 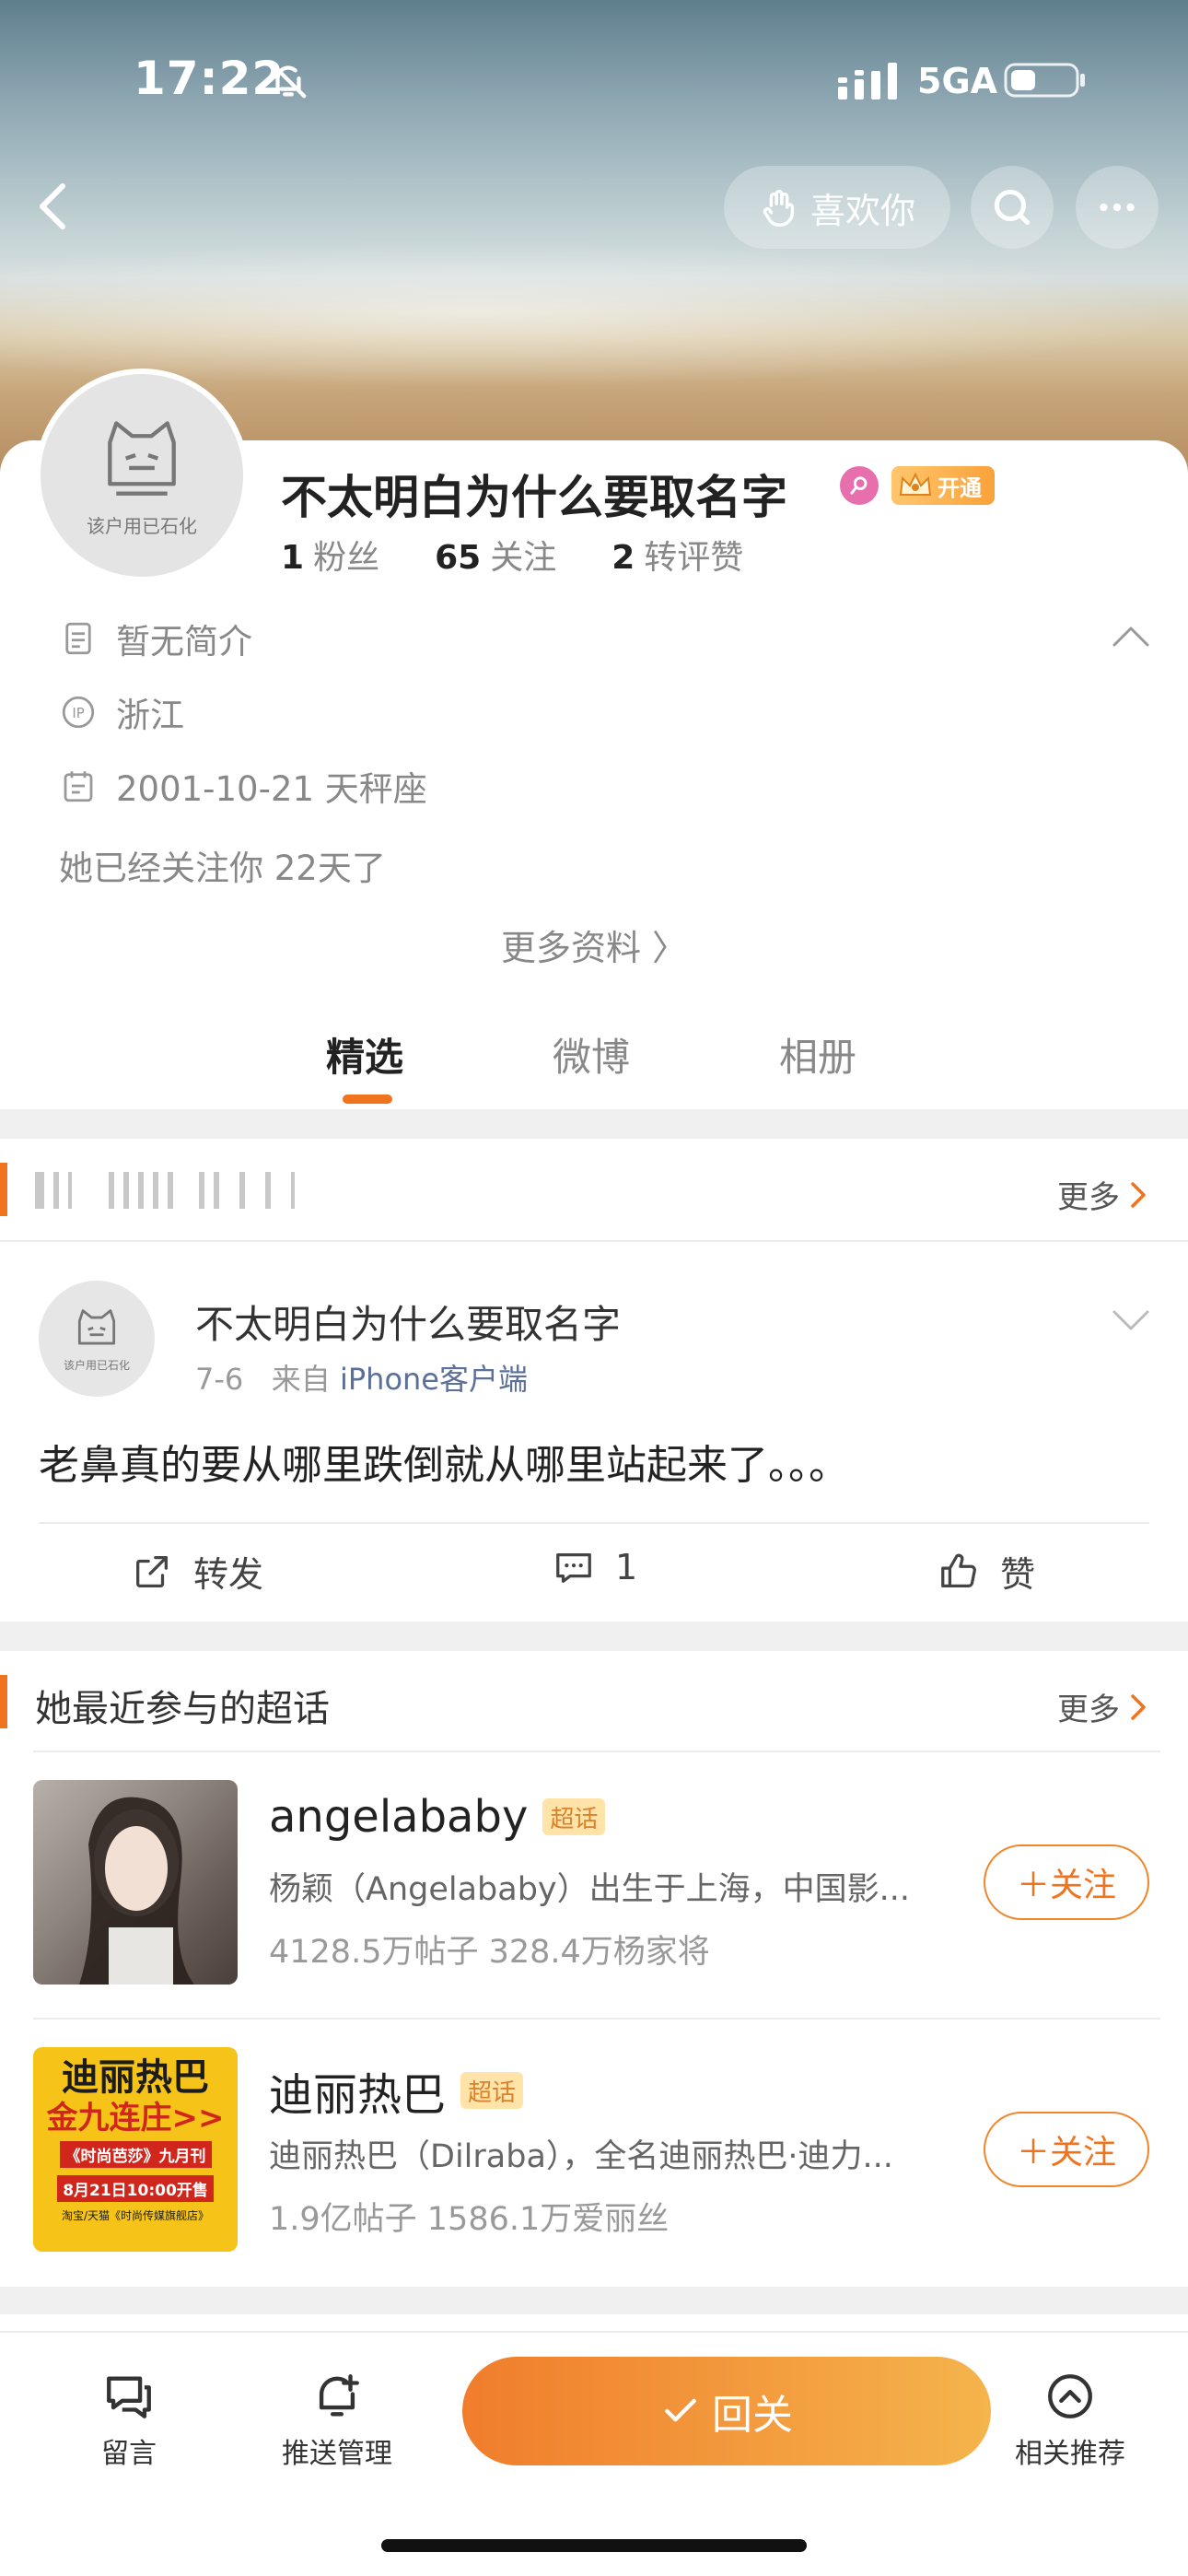 I want to click on profile-avatar: 该户用已石化, so click(x=142, y=475).